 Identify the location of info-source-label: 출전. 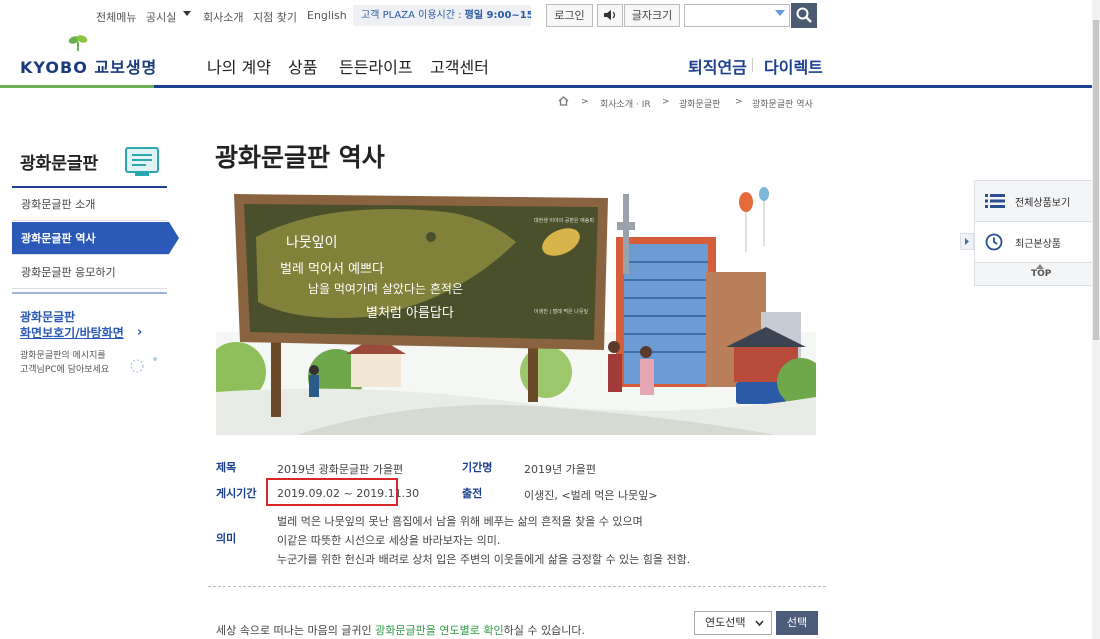
(472, 493).